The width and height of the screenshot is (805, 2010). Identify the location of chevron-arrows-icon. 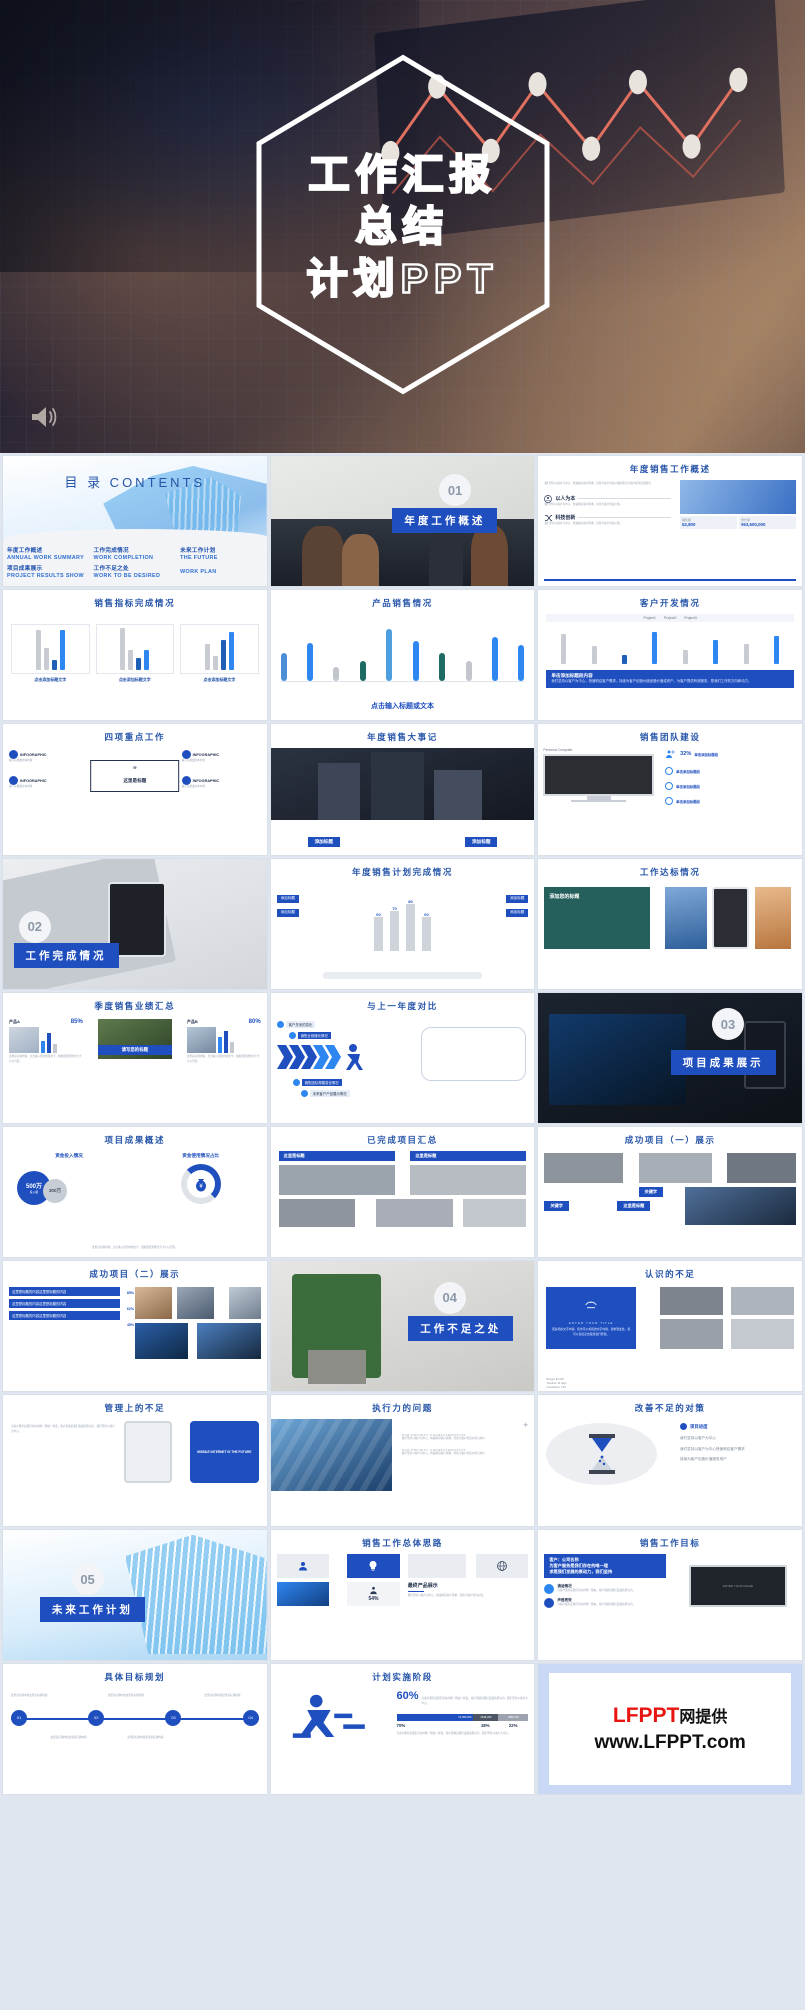
(319, 1056).